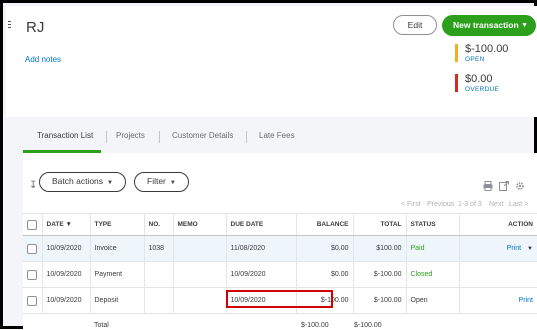 This screenshot has height=330, width=537. What do you see at coordinates (159, 248) in the screenshot?
I see `cell-no: 1038` at bounding box center [159, 248].